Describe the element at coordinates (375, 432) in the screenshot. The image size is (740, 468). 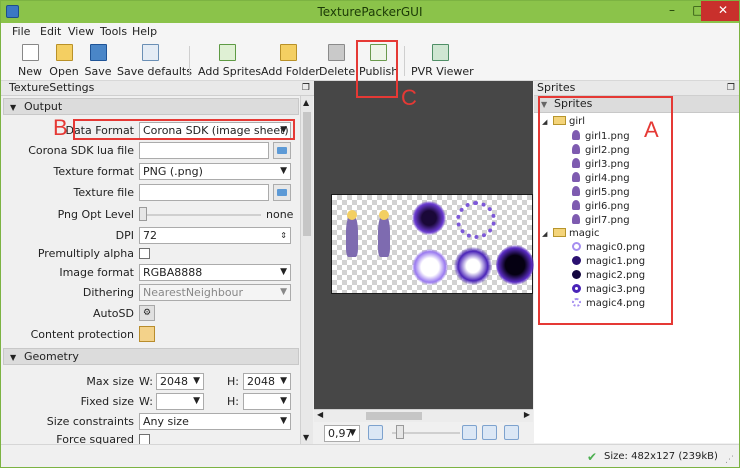
I see `zoom-out-icon` at that location.